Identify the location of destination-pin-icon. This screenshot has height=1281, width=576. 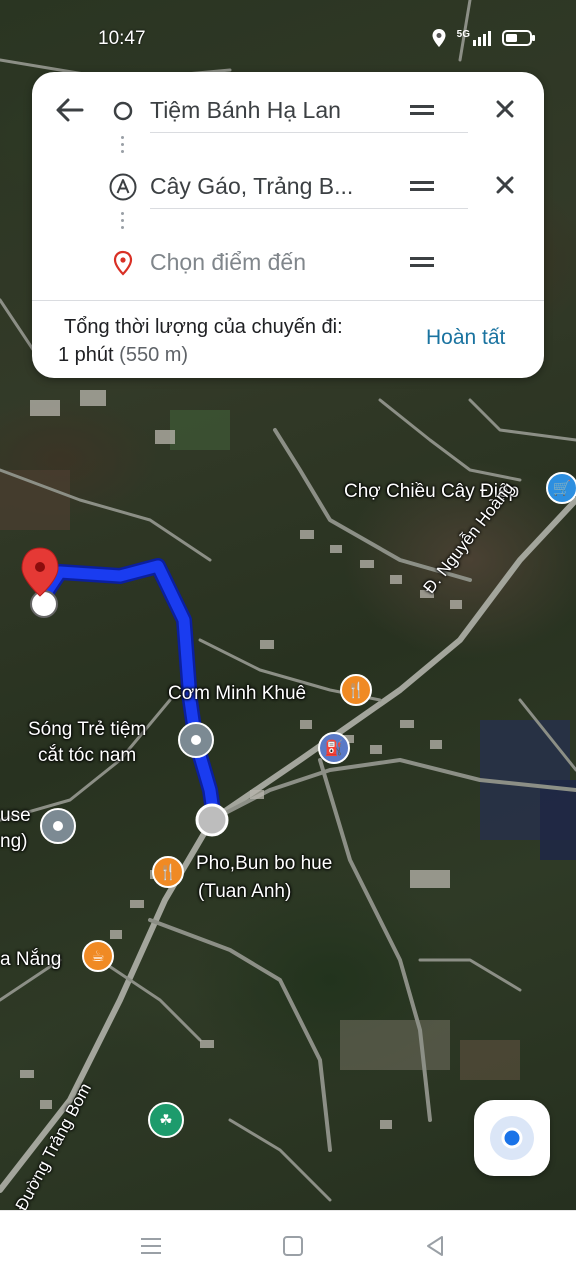
(123, 263).